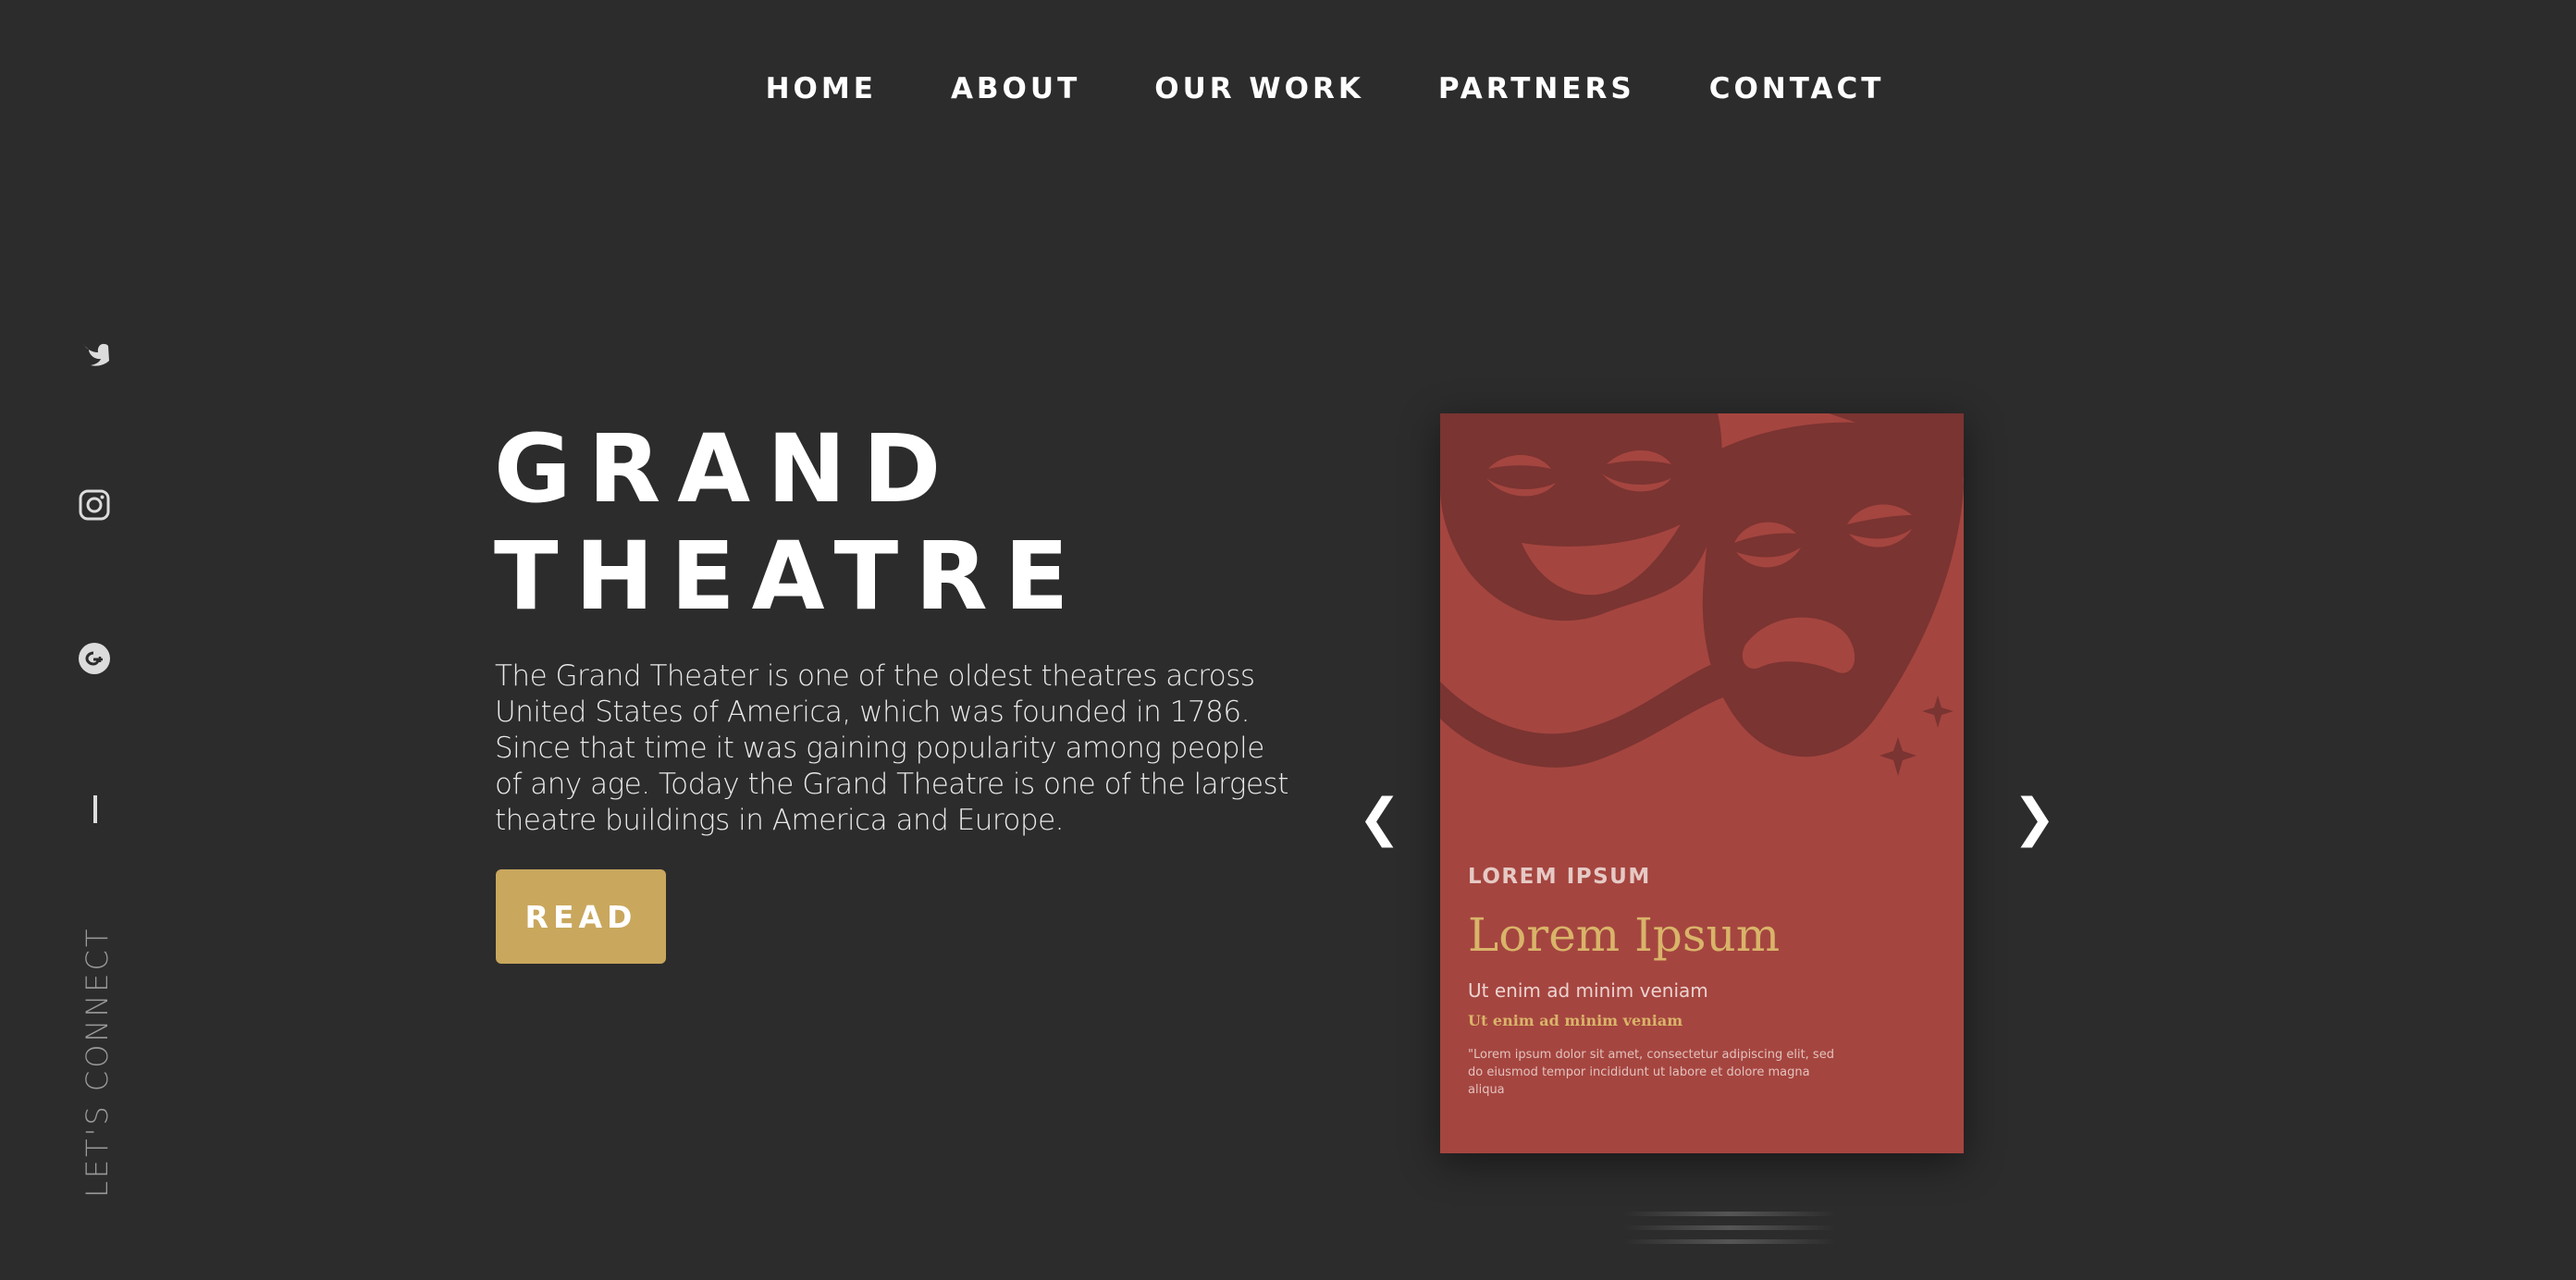 This screenshot has width=2576, height=1280. I want to click on poster-subtitle-alt: Ut enim ad minim veniam, so click(1575, 1021).